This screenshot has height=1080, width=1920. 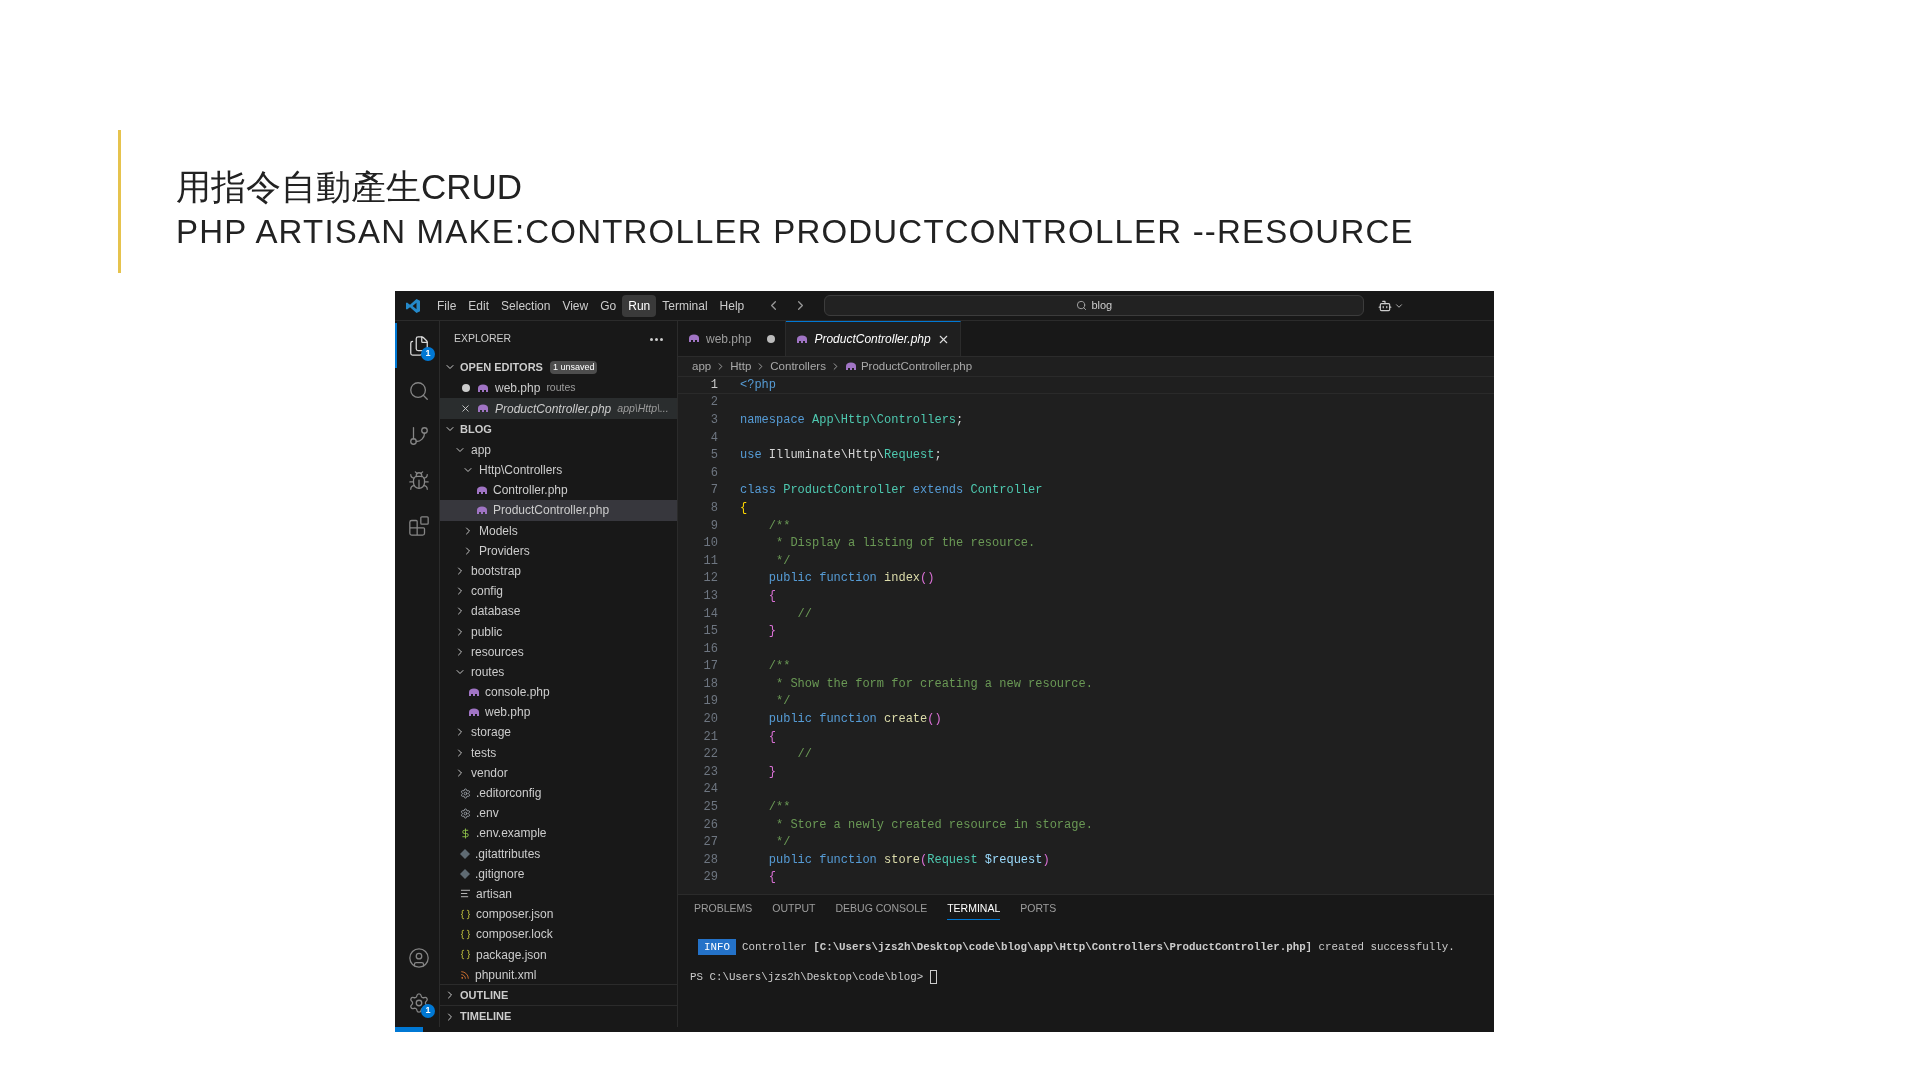 I want to click on file-name: .editorconfig, so click(x=509, y=794).